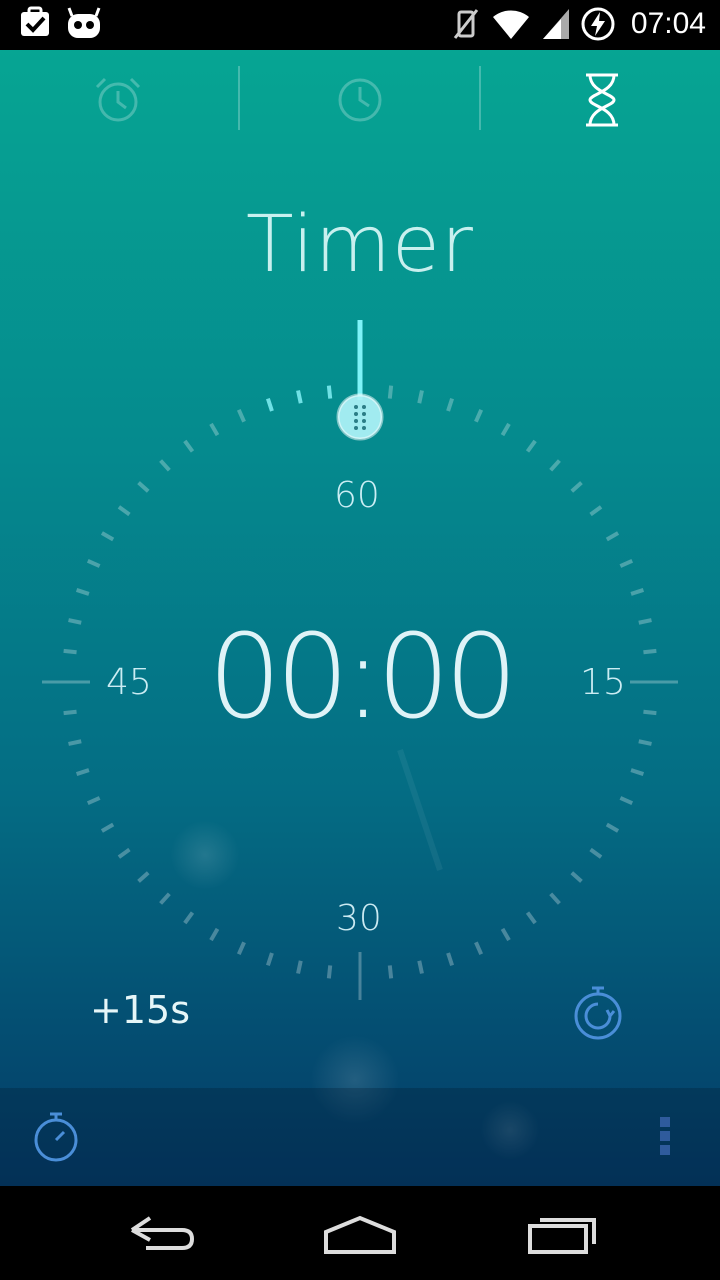  What do you see at coordinates (360, 417) in the screenshot?
I see `dial-knob` at bounding box center [360, 417].